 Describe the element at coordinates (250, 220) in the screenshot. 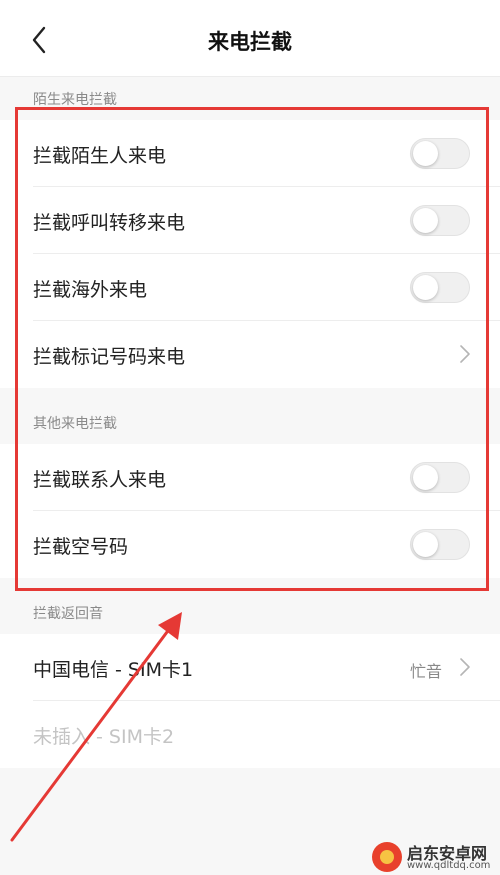

I see `row-block-forwarded: 拦截呼叫转移来电` at that location.